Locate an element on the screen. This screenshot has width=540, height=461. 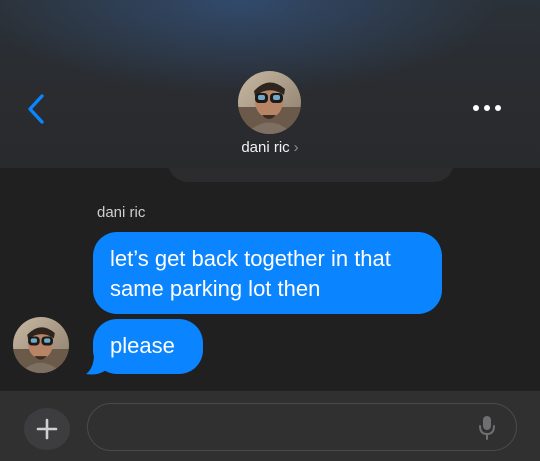
message-text: please is located at coordinates (142, 345).